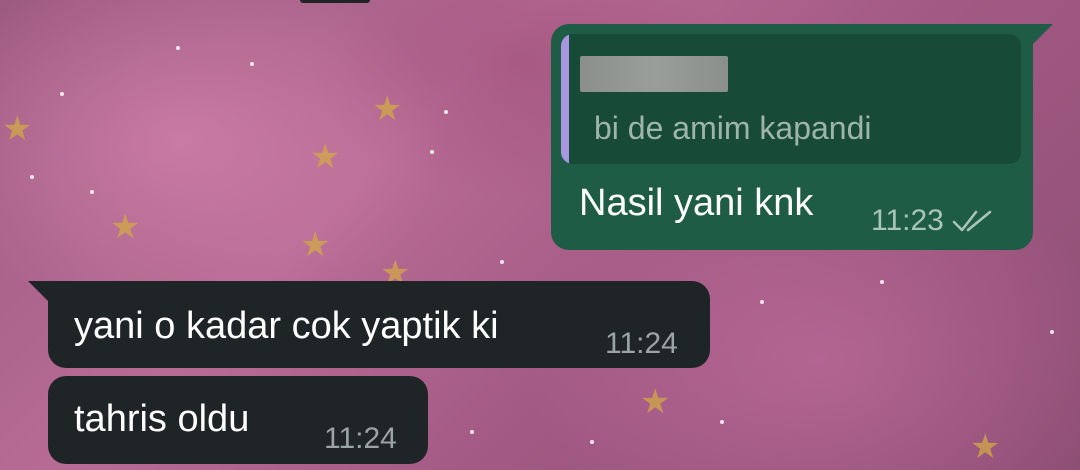 The image size is (1080, 470). Describe the element at coordinates (696, 203) in the screenshot. I see `outgoing-message-text: Nasil yani knk` at that location.